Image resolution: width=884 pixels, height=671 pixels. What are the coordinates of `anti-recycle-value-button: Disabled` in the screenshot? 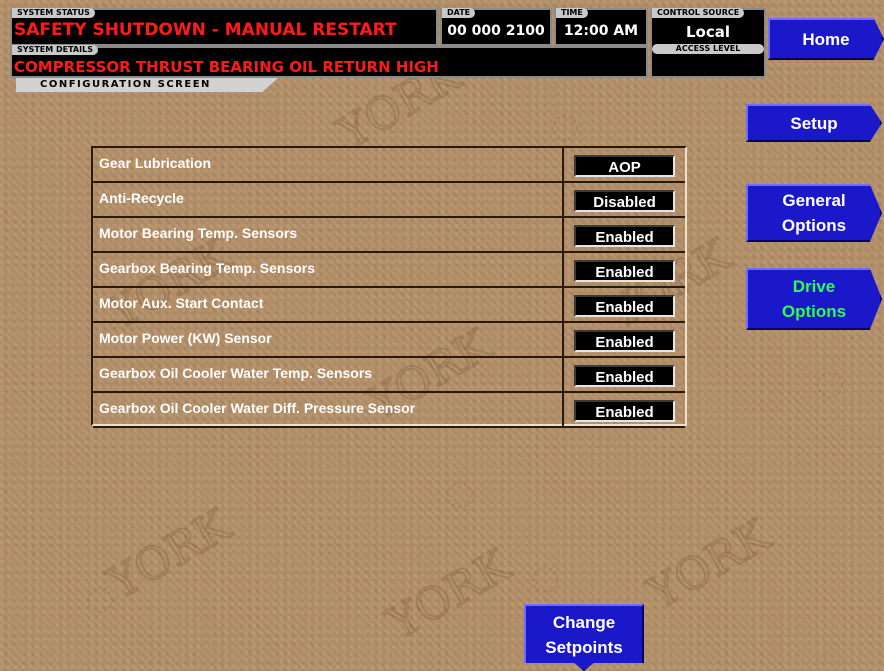 It's located at (624, 201).